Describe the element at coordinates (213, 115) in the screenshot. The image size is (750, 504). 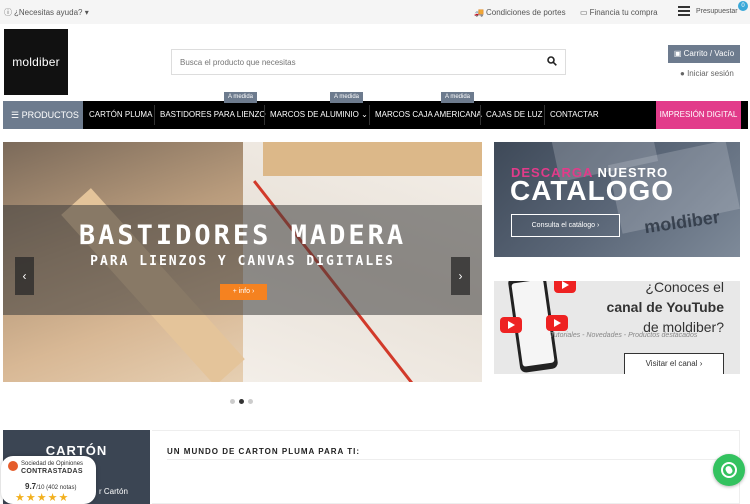
I see `nav-item-bastidores: BASTIDORES PARA LIENZO` at that location.